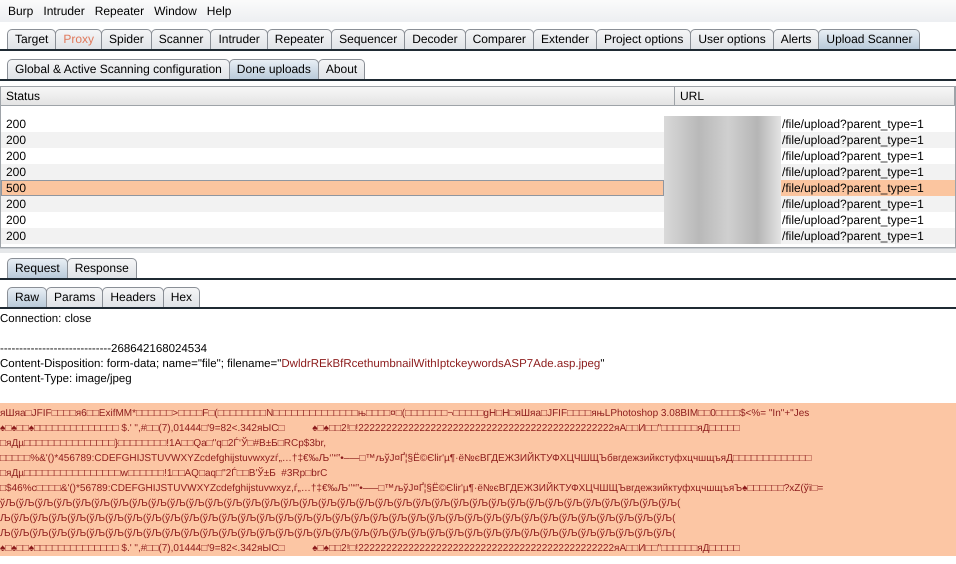 Image resolution: width=956 pixels, height=564 pixels. I want to click on main-tab: Extender, so click(564, 39).